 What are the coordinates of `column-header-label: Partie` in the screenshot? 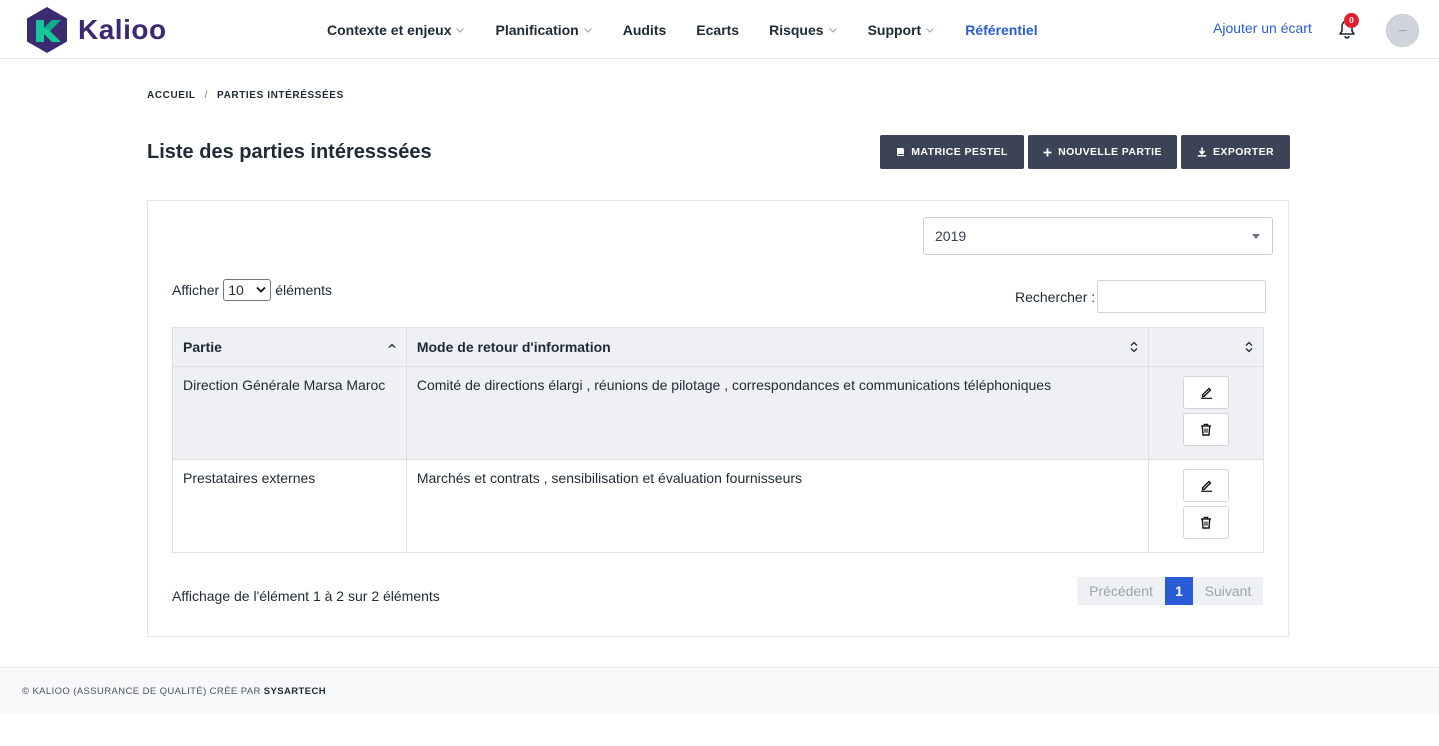 It's located at (202, 347).